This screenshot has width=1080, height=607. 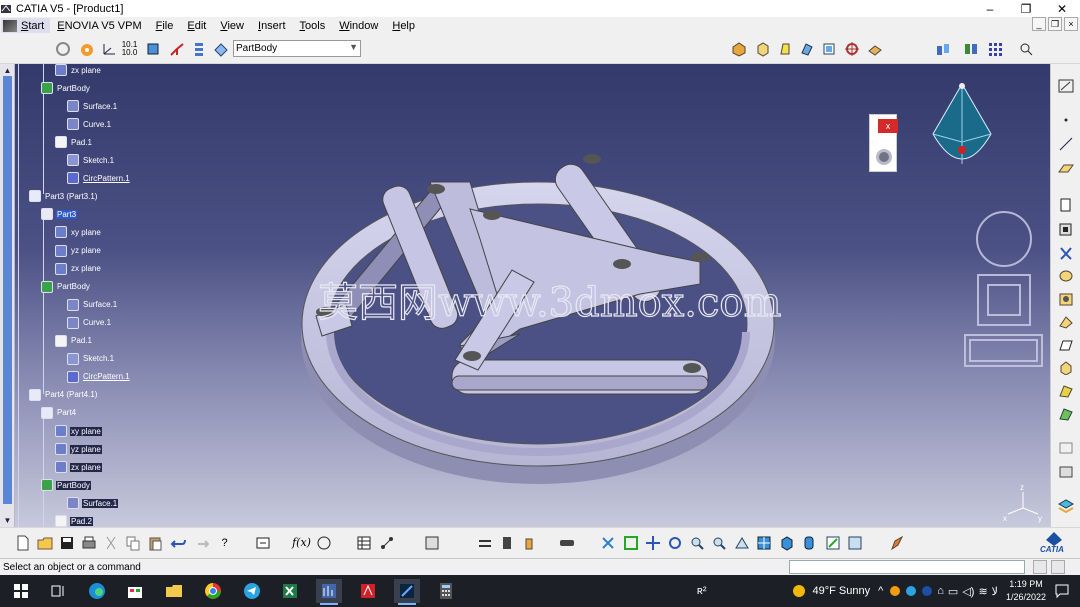 What do you see at coordinates (1066, 144) in the screenshot?
I see `line-icon` at bounding box center [1066, 144].